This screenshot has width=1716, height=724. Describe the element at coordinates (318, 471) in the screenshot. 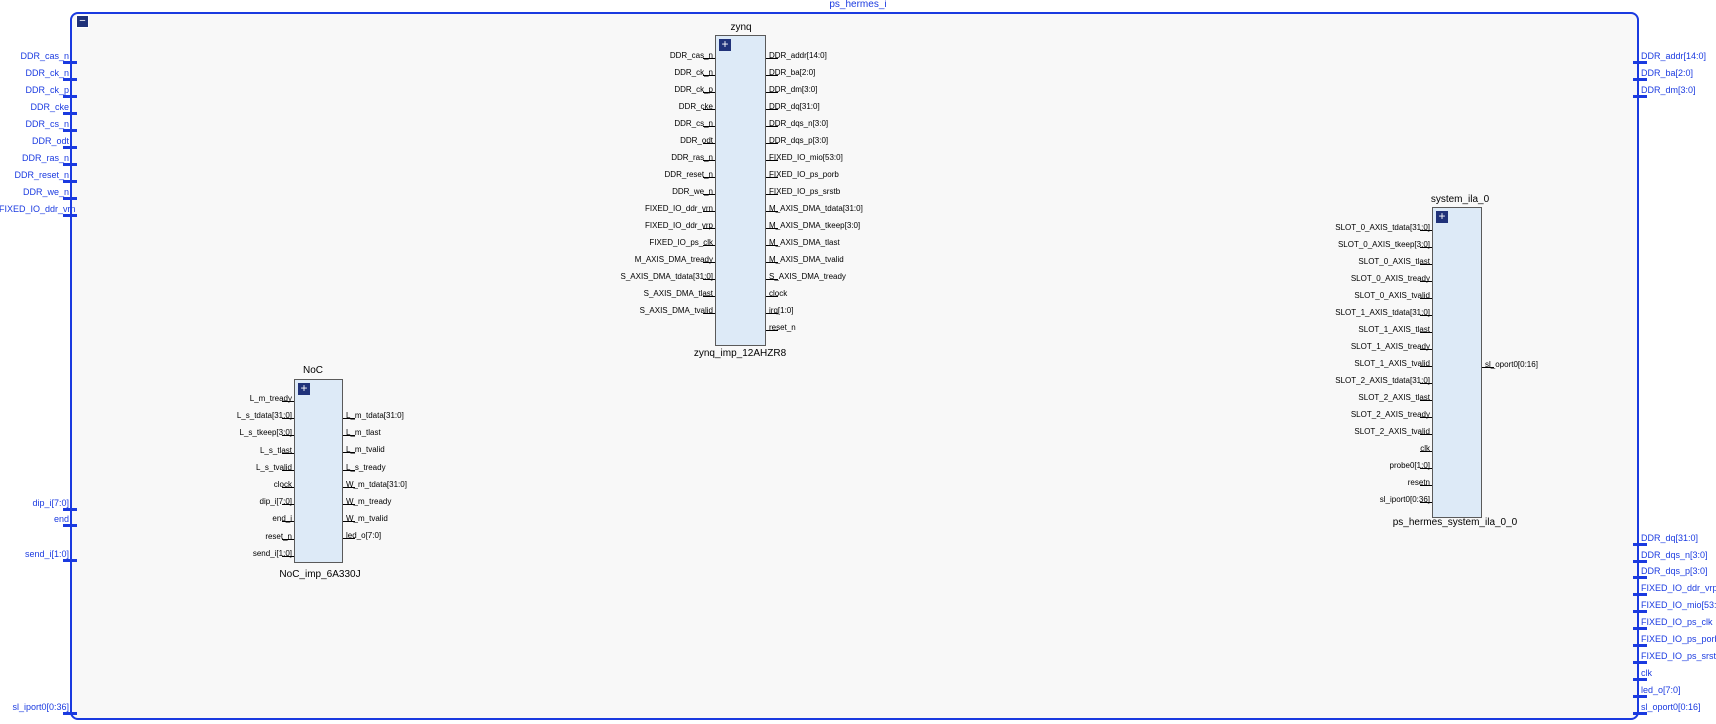

I see `noc-block: +` at that location.